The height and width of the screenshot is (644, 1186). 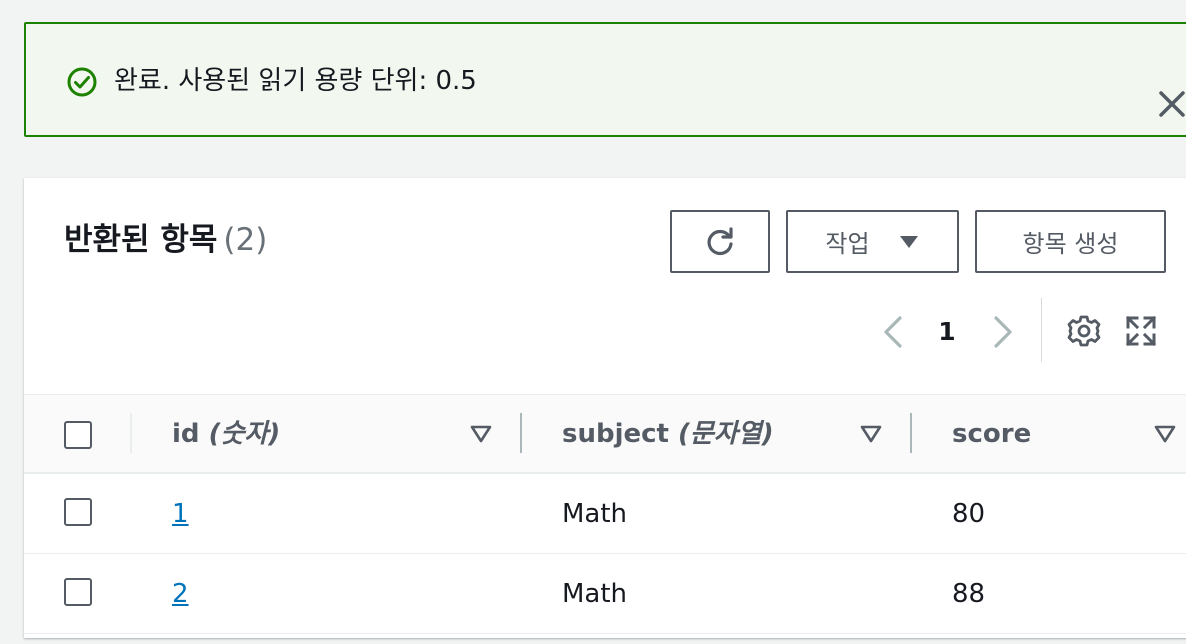 What do you see at coordinates (1141, 331) in the screenshot?
I see `fullscreen-icon` at bounding box center [1141, 331].